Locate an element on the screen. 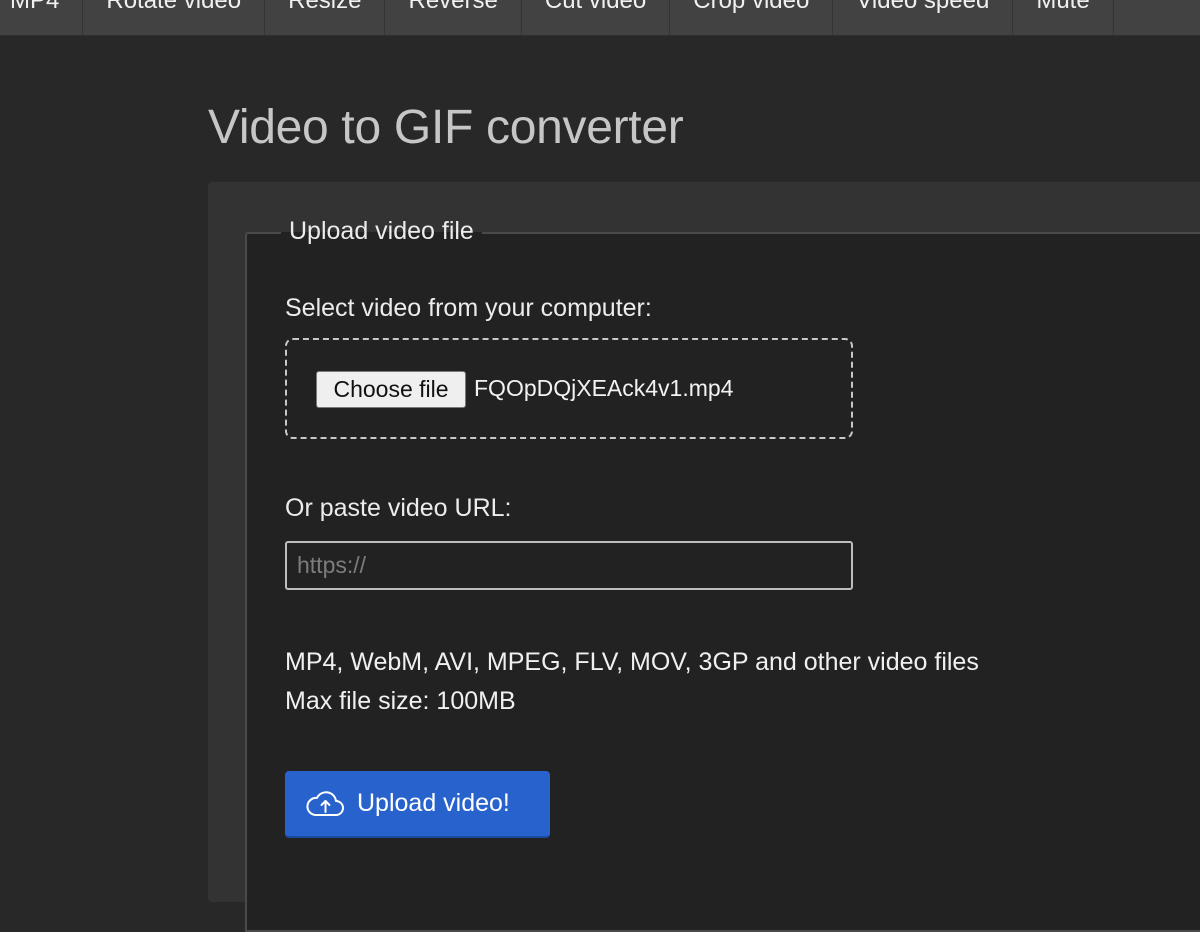  upload-fieldset-legend: Upload video file is located at coordinates (381, 231).